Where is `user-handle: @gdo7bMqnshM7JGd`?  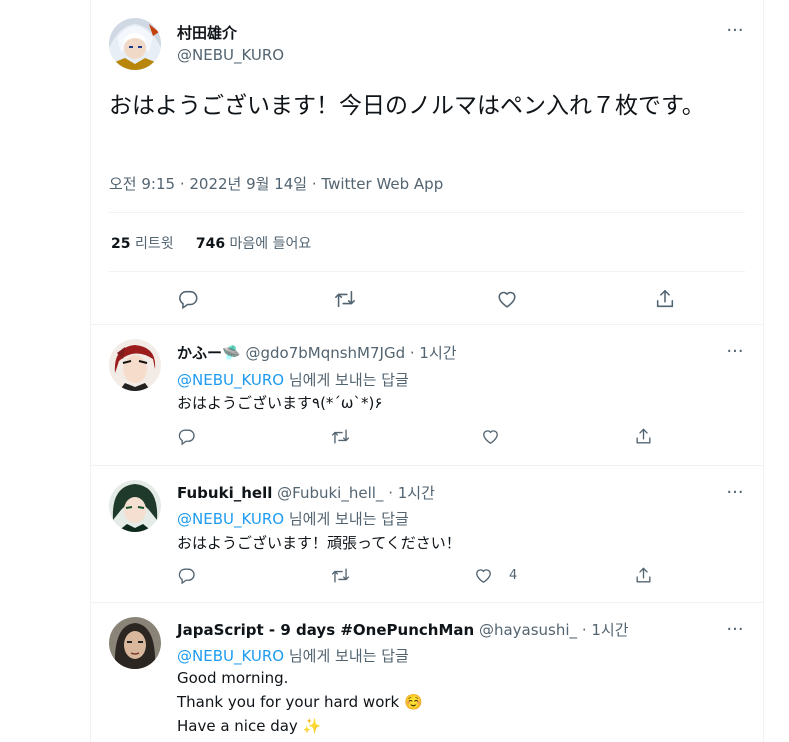 user-handle: @gdo7bMqnshM7JGd is located at coordinates (325, 353).